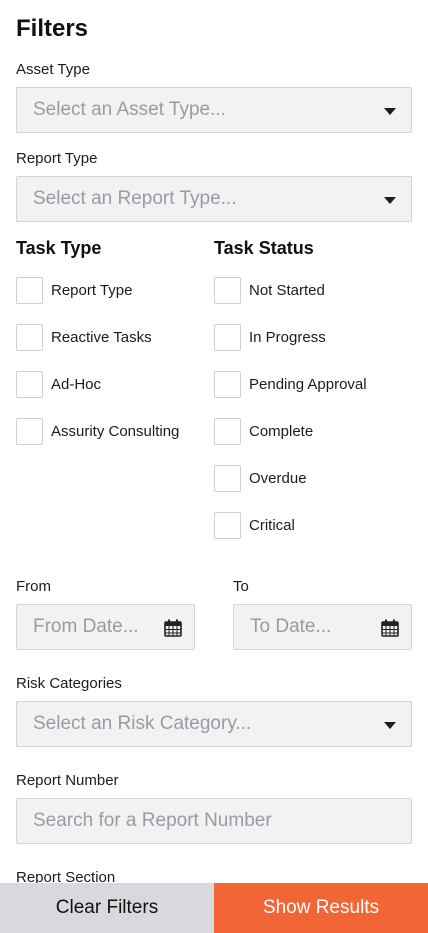  Describe the element at coordinates (272, 525) in the screenshot. I see `checkbox-label: Critical` at that location.